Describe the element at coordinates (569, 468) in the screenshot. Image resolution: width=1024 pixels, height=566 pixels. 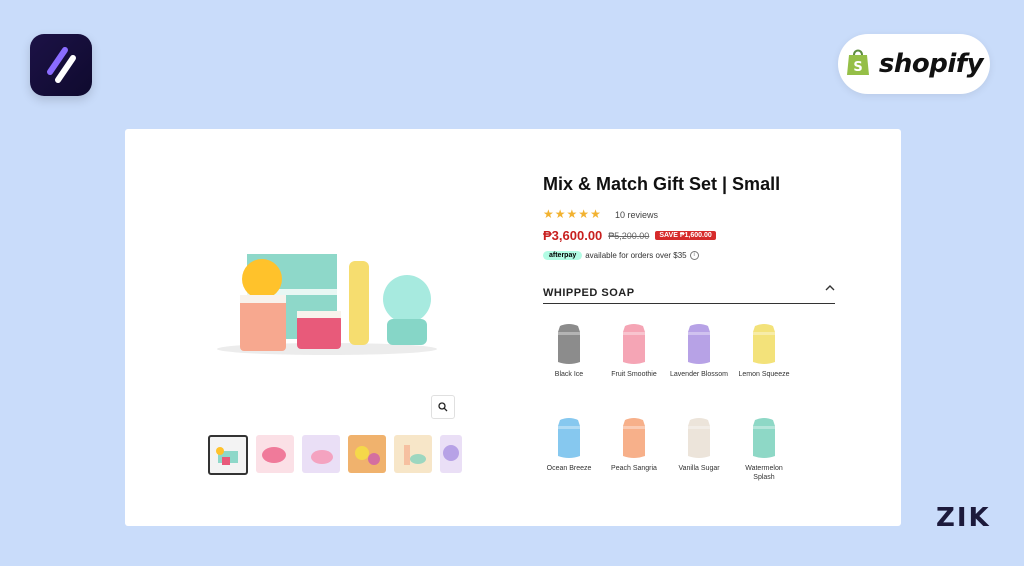
I see `swatch-label: Ocean Breeze` at that location.